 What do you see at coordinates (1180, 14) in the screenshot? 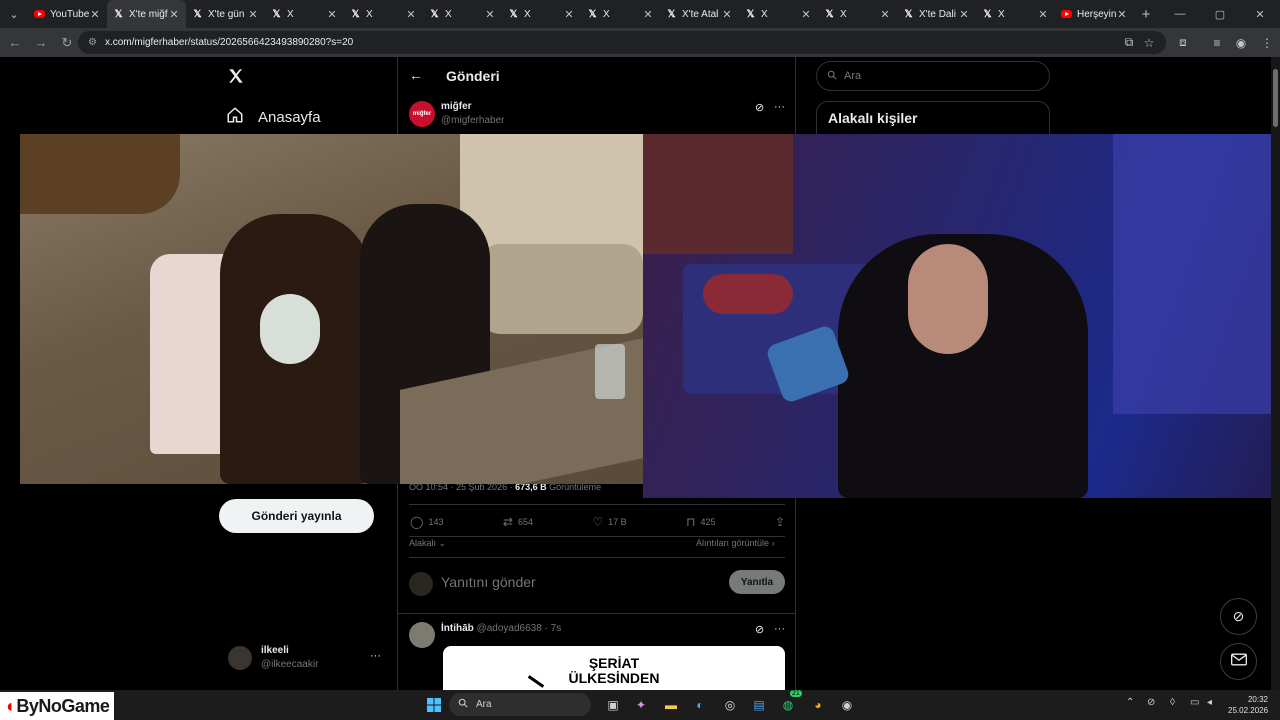
I see `minimize-button: —` at bounding box center [1180, 14].